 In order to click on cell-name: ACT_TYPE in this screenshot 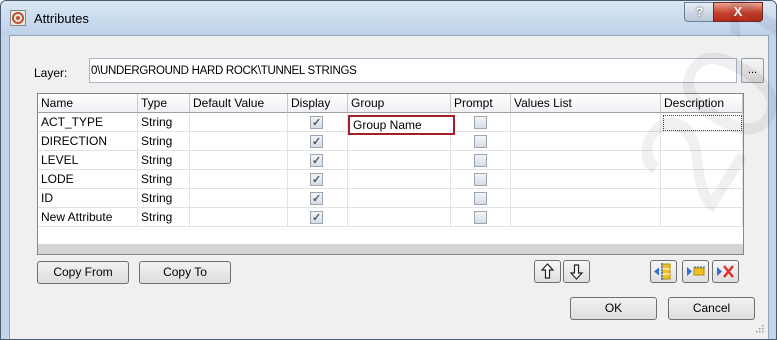, I will do `click(88, 122)`.